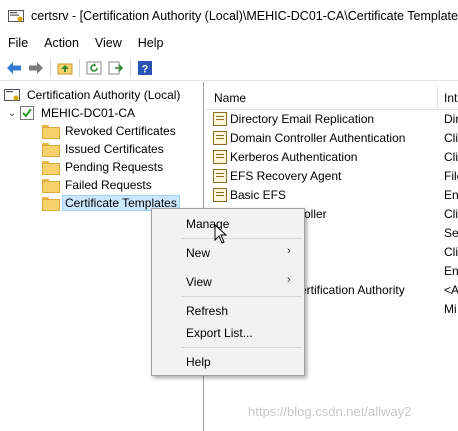 This screenshot has width=458, height=431. What do you see at coordinates (330, 411) in the screenshot?
I see `watermark: https://blog.csdn.net/allway2` at bounding box center [330, 411].